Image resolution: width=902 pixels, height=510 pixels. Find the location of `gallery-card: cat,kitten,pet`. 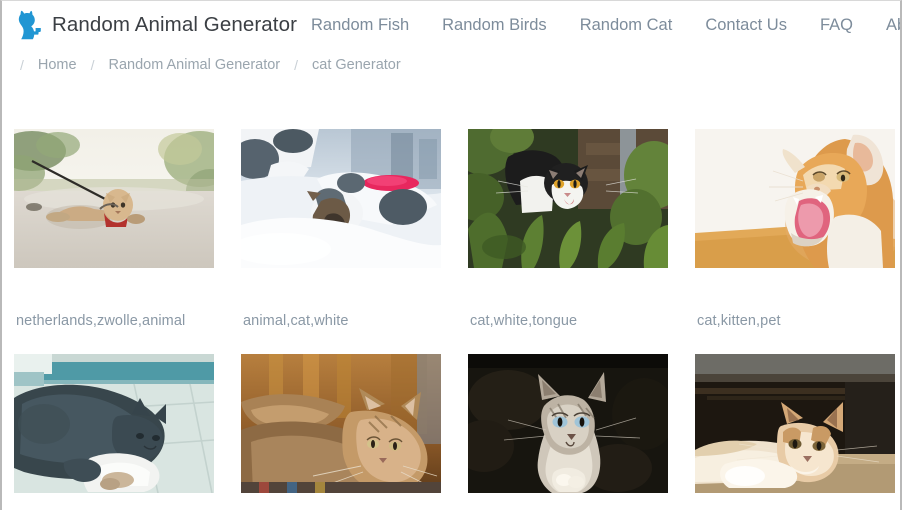

gallery-card: cat,kitten,pet is located at coordinates (795, 229).